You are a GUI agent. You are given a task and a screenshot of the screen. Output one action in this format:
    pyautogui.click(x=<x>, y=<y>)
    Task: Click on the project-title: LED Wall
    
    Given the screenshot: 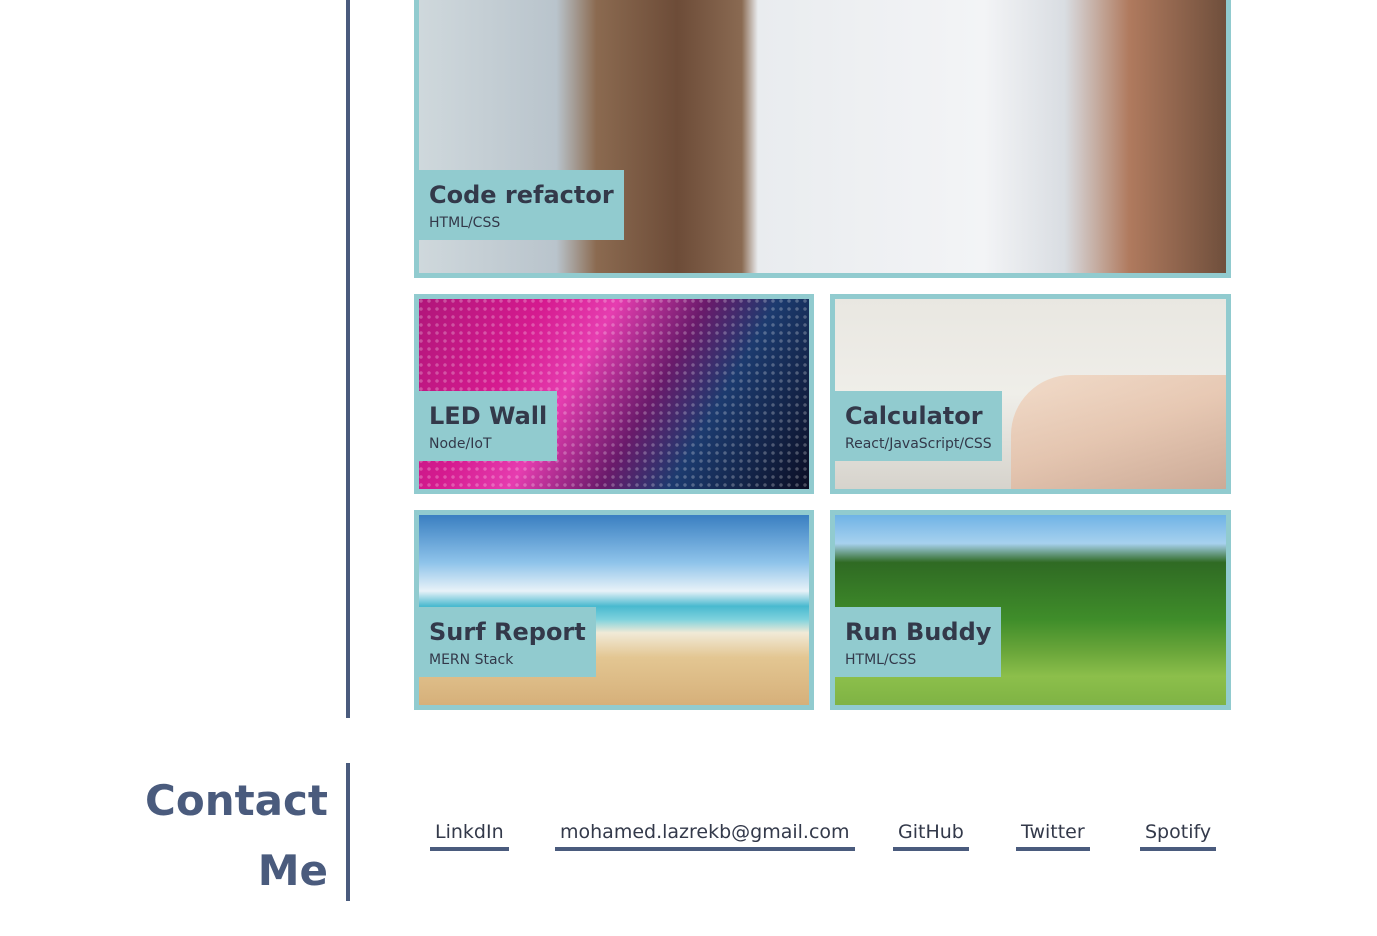 What is the action you would take?
    pyautogui.click(x=488, y=416)
    